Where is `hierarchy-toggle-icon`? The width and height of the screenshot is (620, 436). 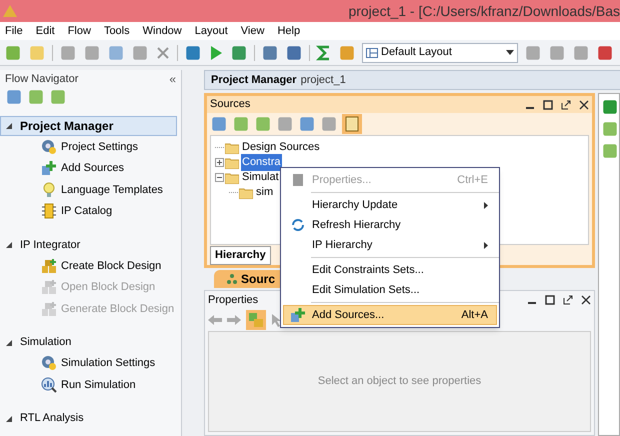
hierarchy-toggle-icon is located at coordinates (352, 124).